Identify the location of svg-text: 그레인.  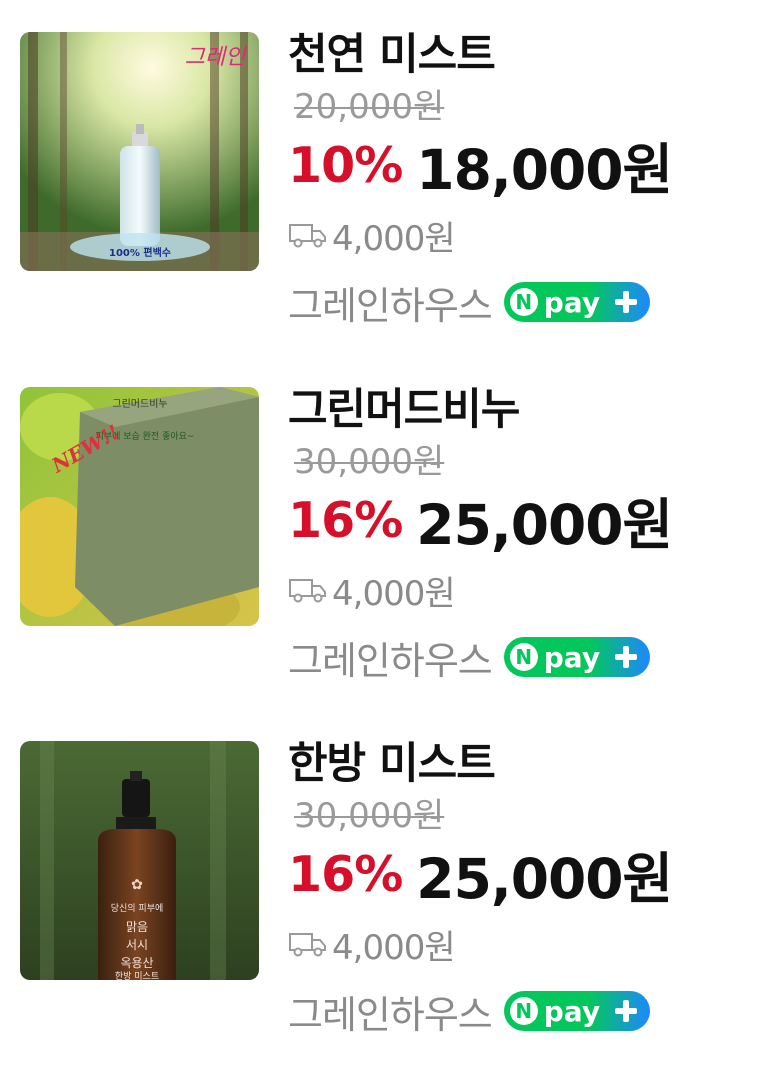
(216, 57).